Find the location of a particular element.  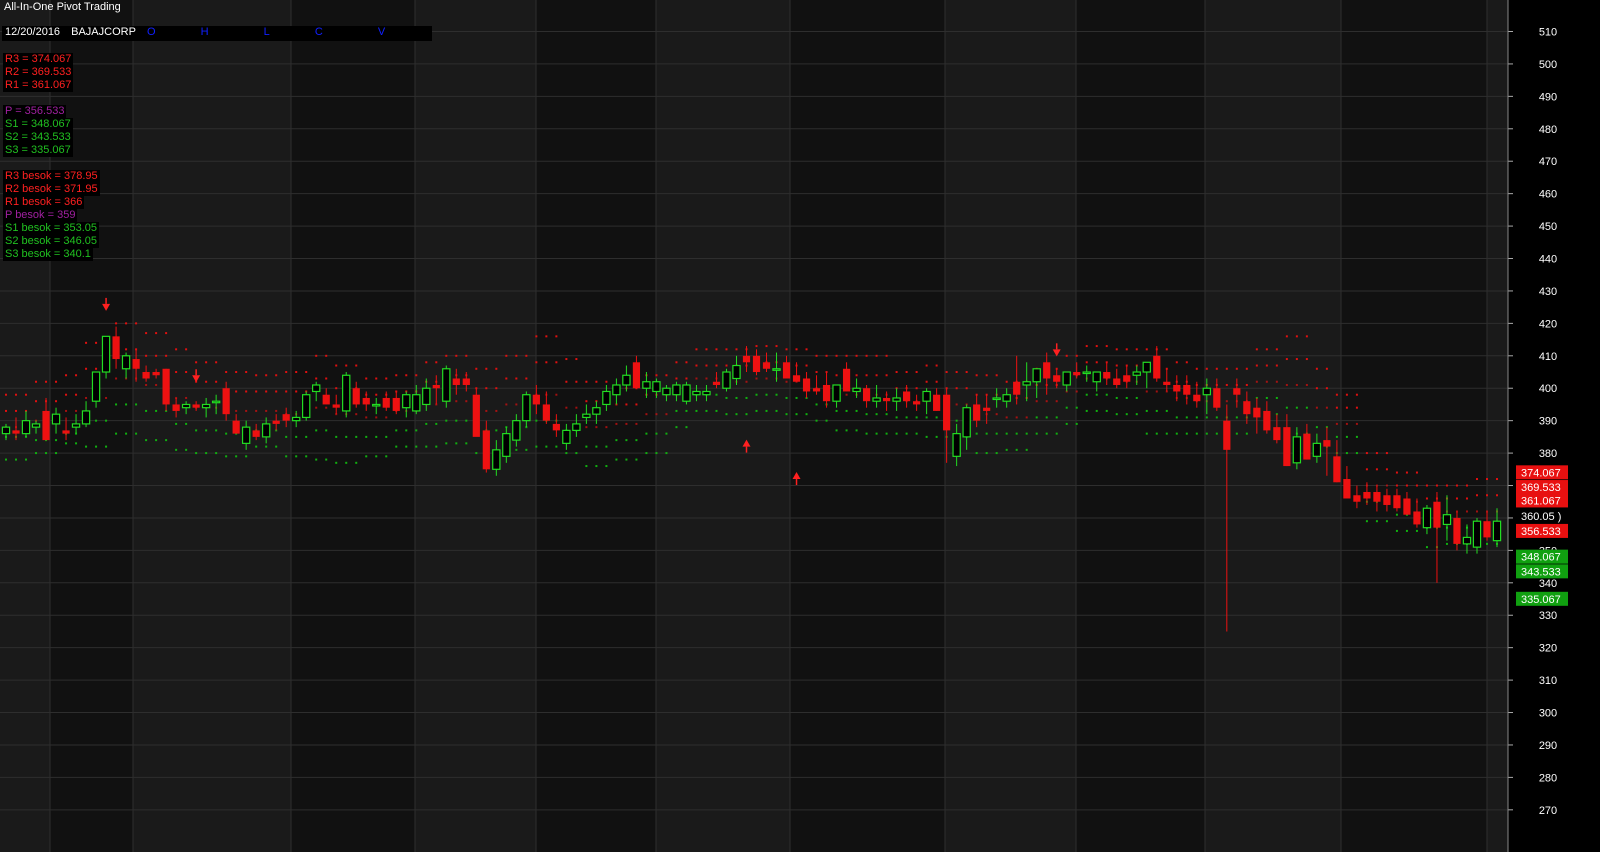

price-tag-label: 343.533 is located at coordinates (1541, 572).